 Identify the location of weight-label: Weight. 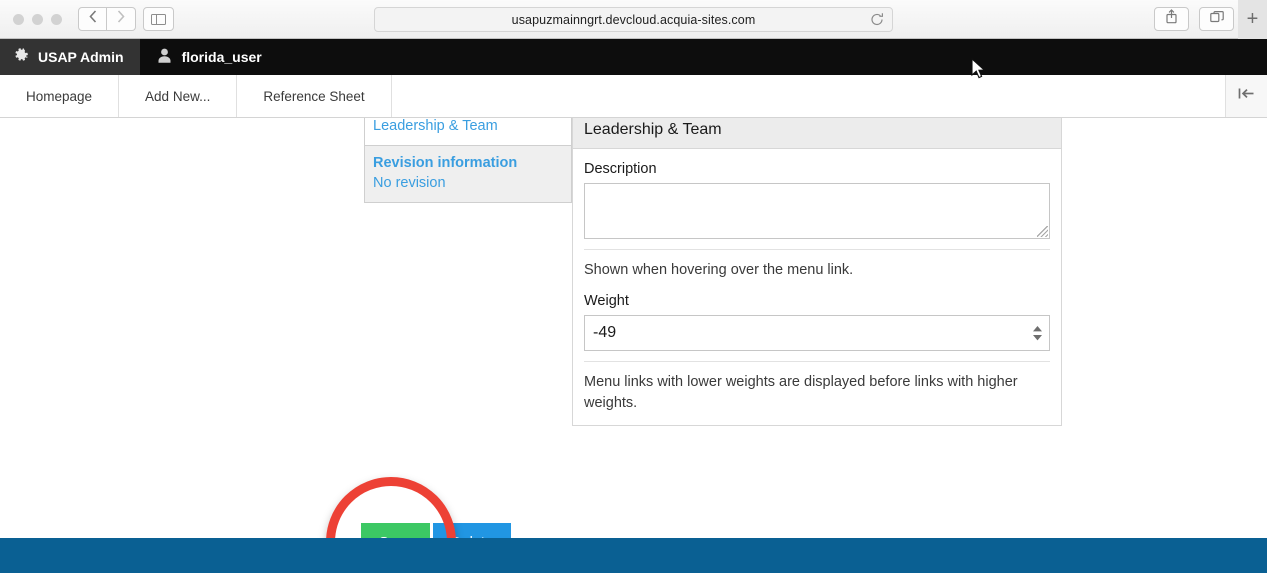
(606, 301).